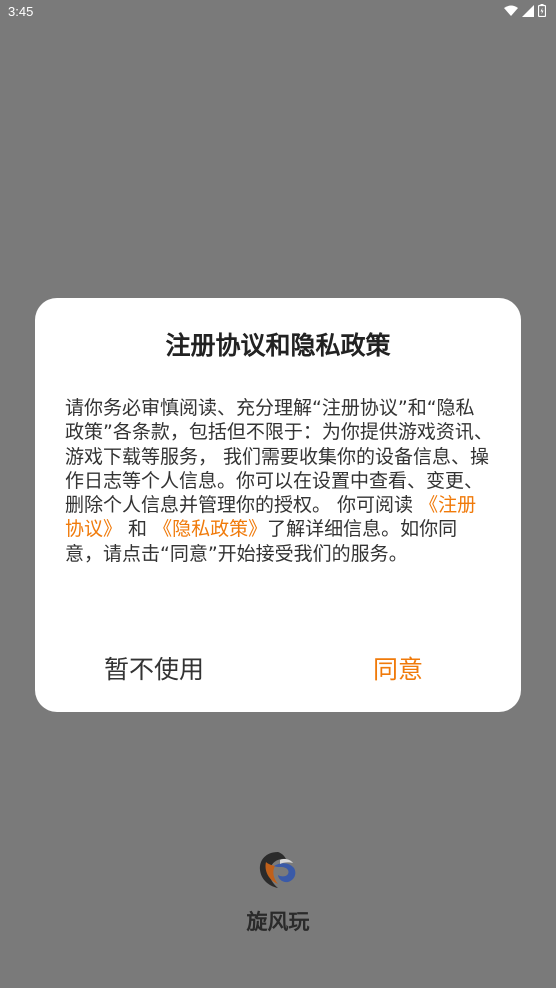 This screenshot has height=988, width=556. I want to click on accept-button: 同意, so click(398, 668).